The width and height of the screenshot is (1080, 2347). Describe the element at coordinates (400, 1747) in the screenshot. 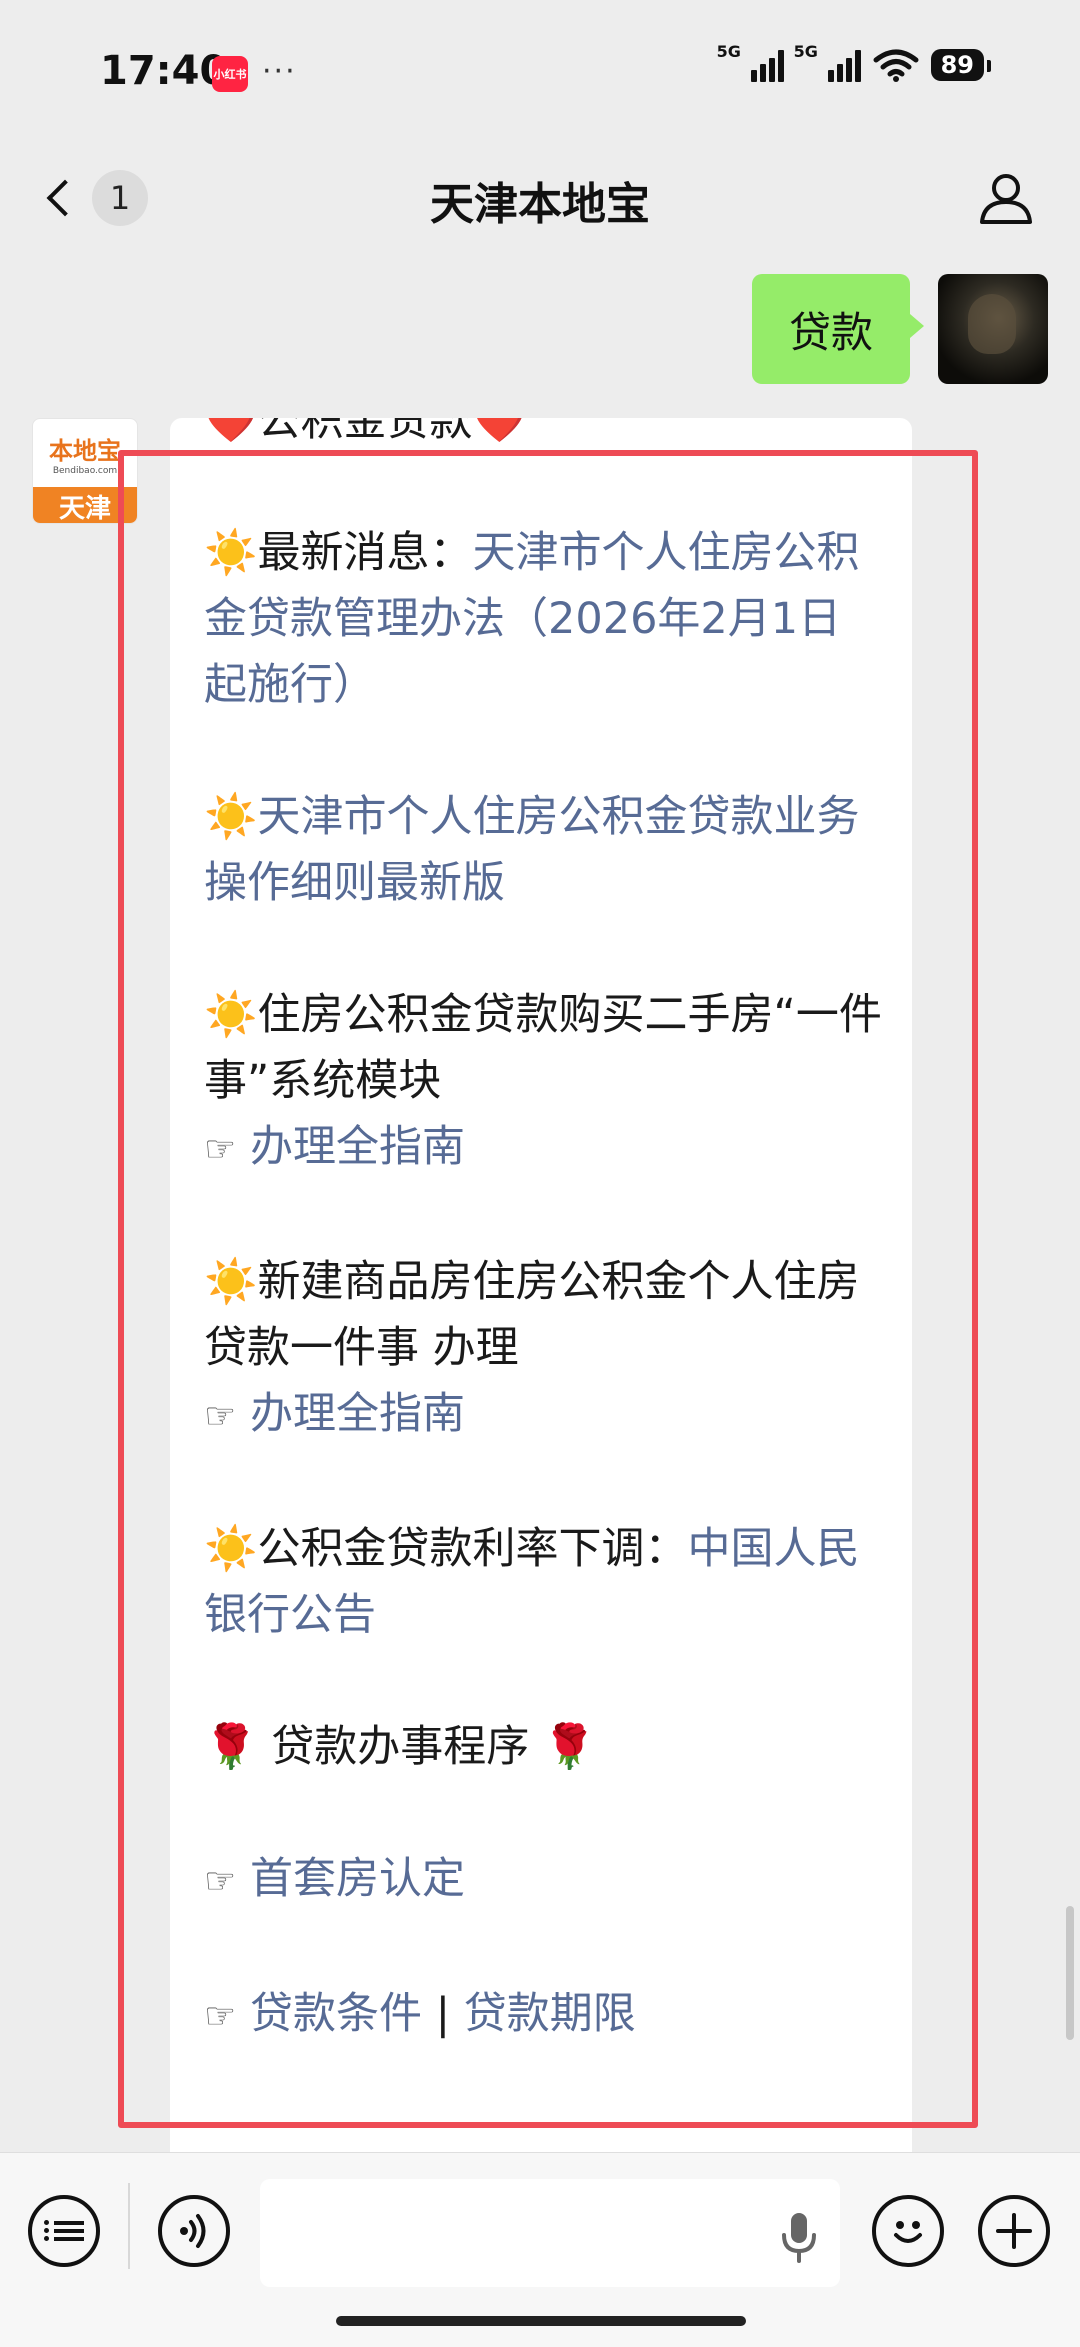

I see `section-title: 🌹 贷款办事程序 🌹` at that location.